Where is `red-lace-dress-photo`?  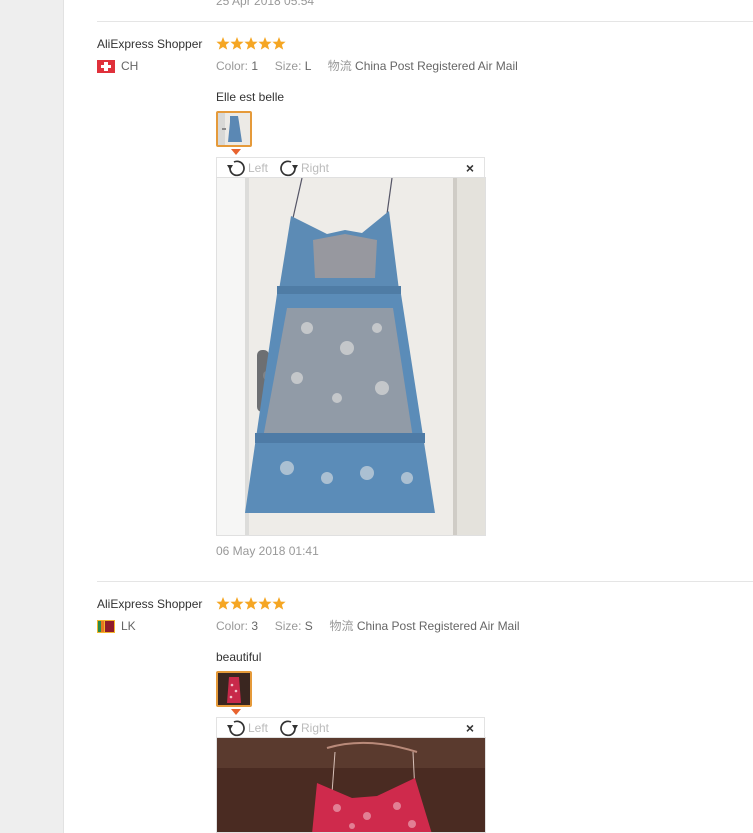
red-lace-dress-photo is located at coordinates (351, 785).